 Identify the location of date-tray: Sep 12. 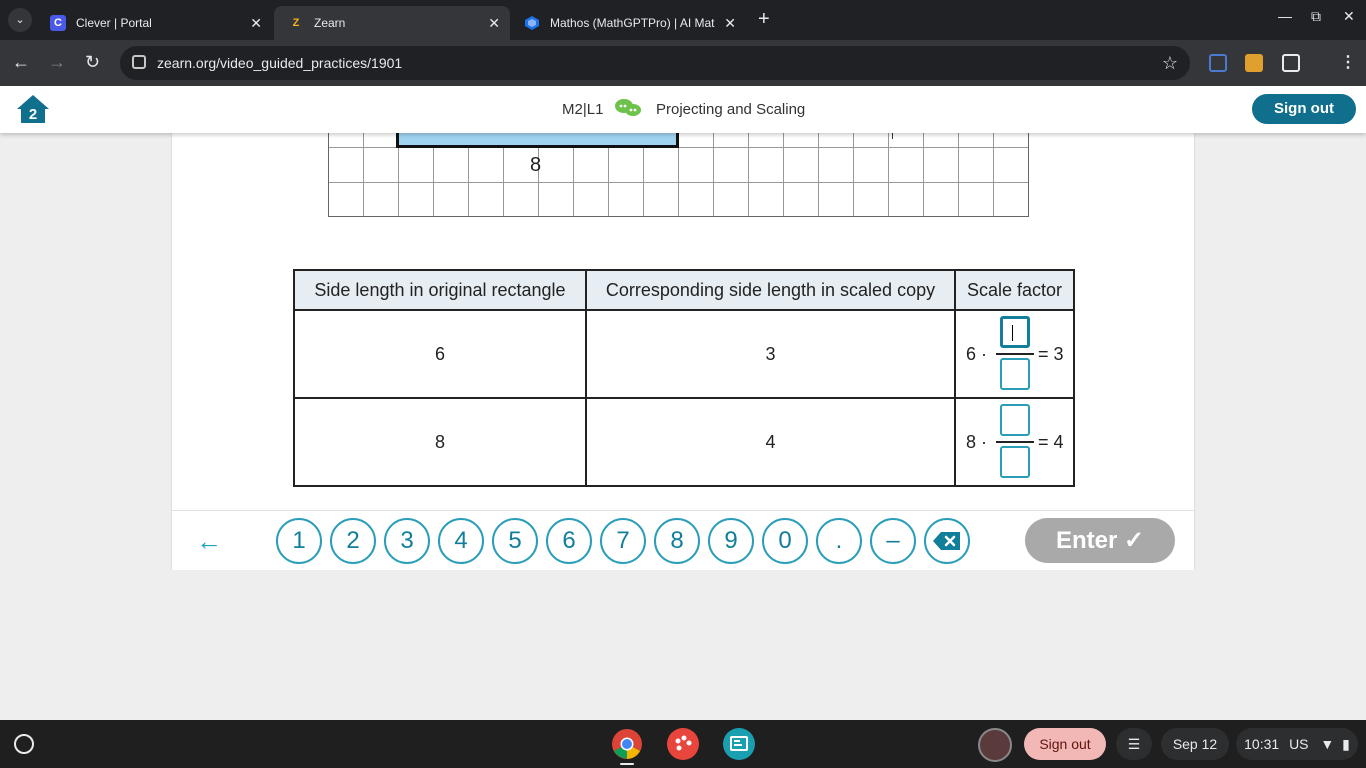
(1195, 744).